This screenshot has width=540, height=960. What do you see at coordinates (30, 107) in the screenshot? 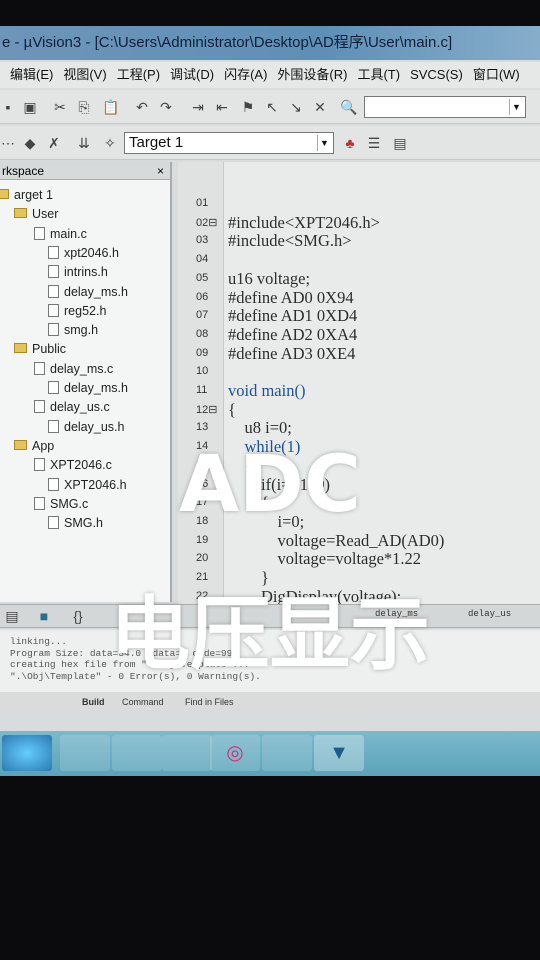
I see `save-all-icon: ▣` at bounding box center [30, 107].